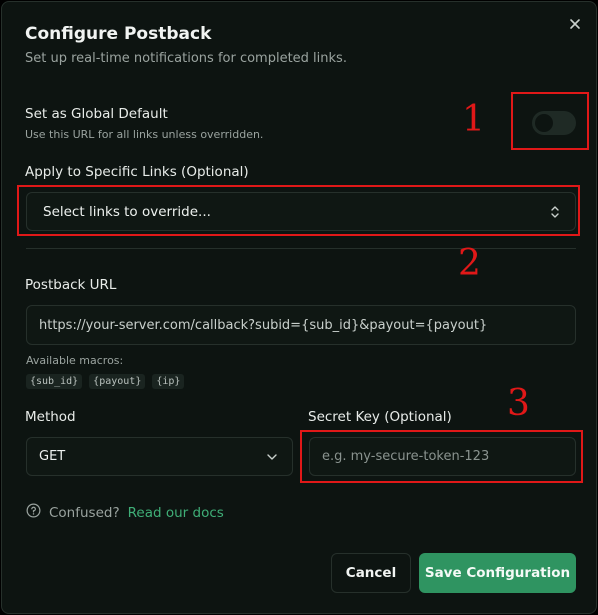 This screenshot has height=615, width=598. What do you see at coordinates (50, 417) in the screenshot?
I see `method-label: Method` at bounding box center [50, 417].